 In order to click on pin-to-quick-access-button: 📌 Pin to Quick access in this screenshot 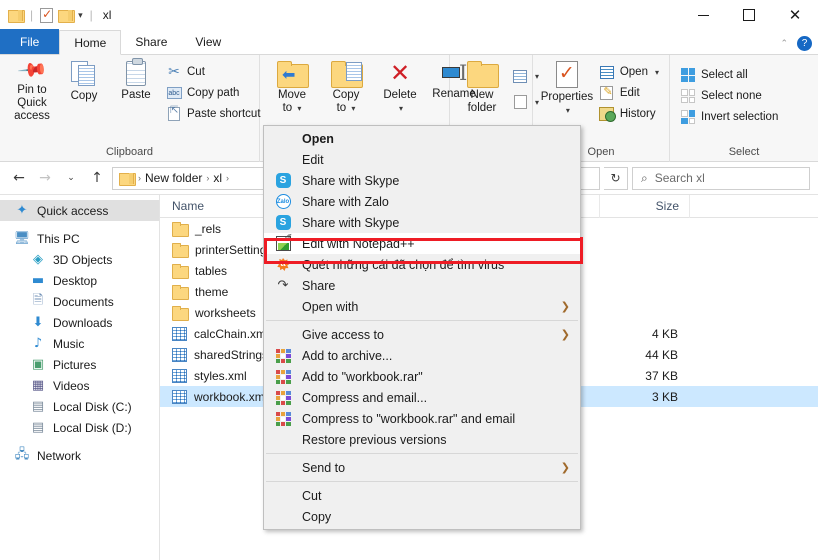, I will do `click(32, 90)`.